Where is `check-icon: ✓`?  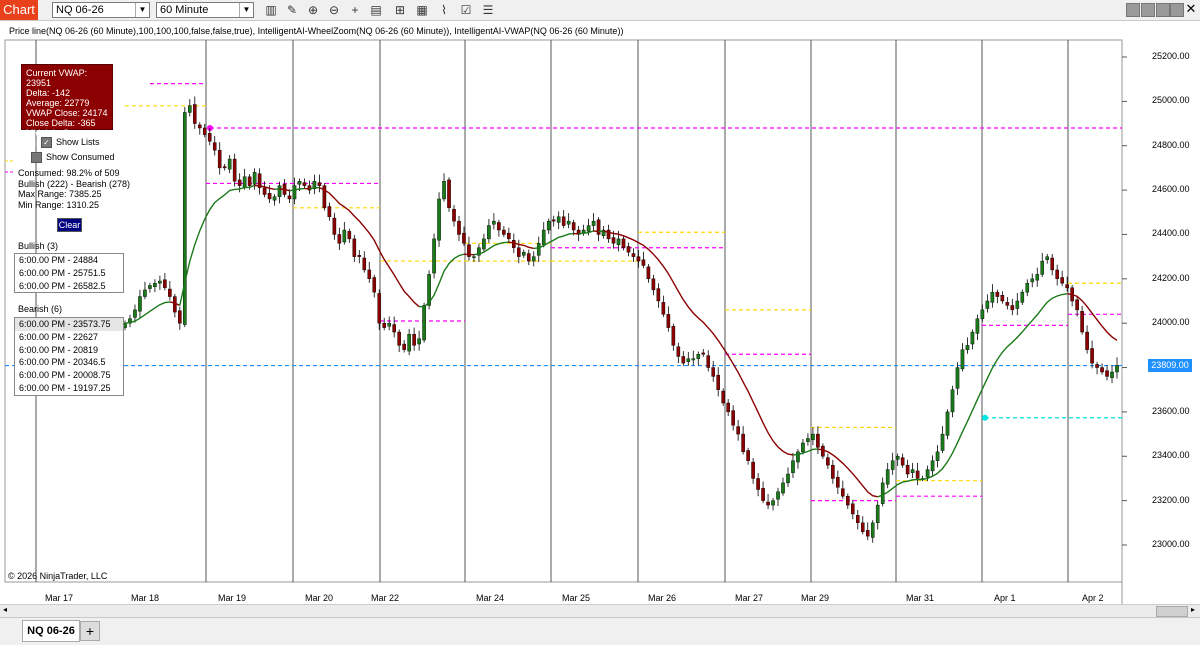
check-icon: ✓ is located at coordinates (46, 142).